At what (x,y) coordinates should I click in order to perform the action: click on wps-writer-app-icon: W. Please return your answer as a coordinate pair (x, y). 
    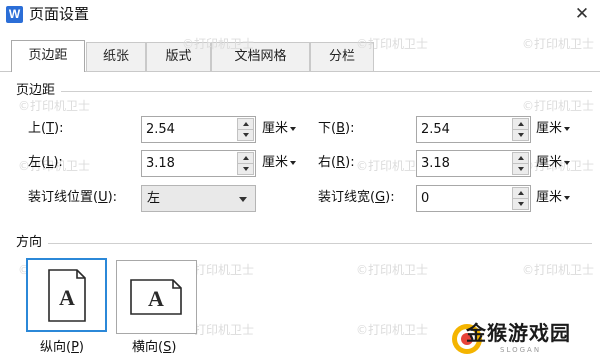
    Looking at the image, I should click on (14, 14).